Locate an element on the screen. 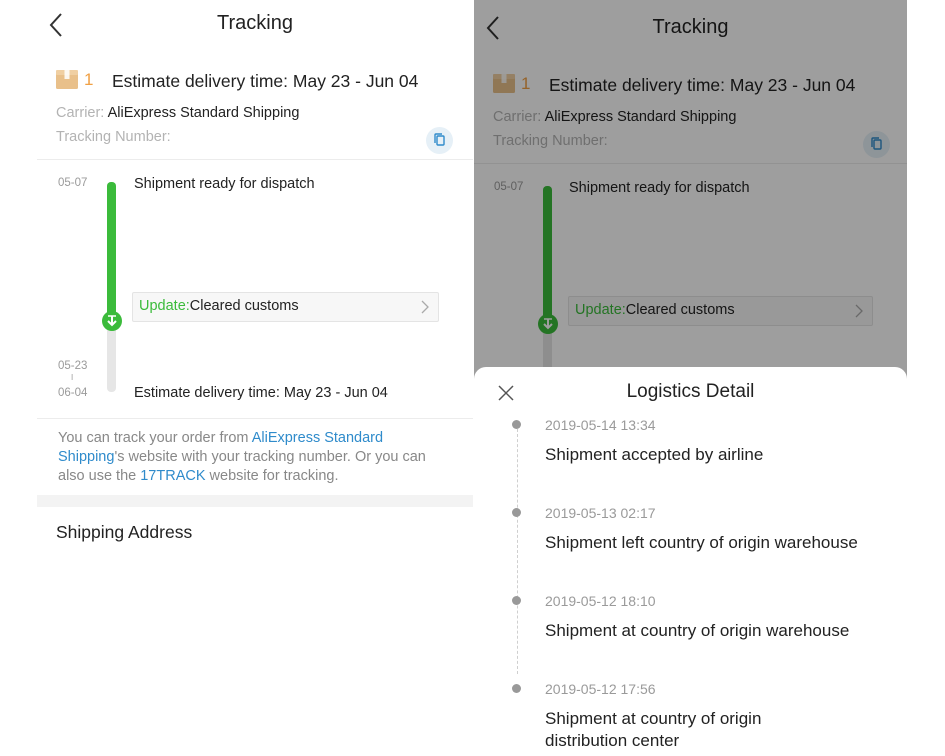  timeline-node is located at coordinates (112, 321).